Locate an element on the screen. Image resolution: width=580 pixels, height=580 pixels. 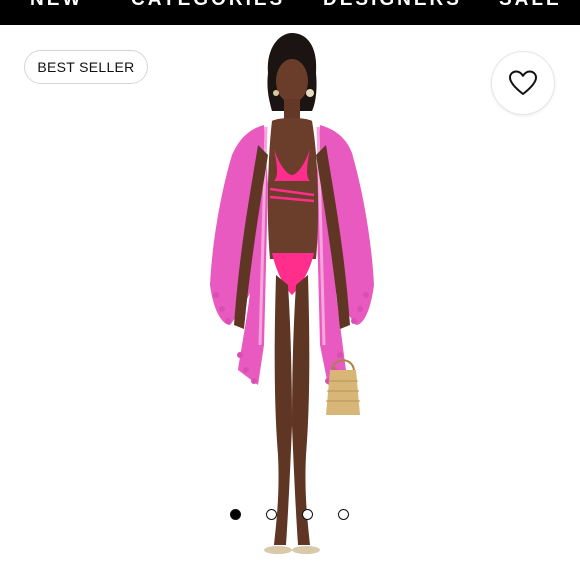
carousel-indicator is located at coordinates (290, 516).